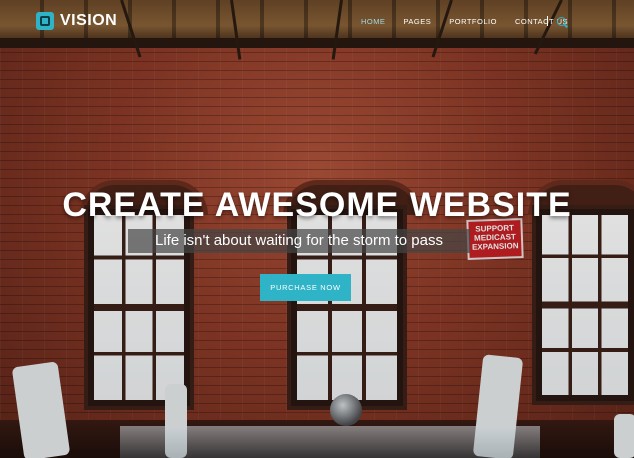 The width and height of the screenshot is (634, 458). Describe the element at coordinates (473, 21) in the screenshot. I see `nav-item-portfolio: PORTFOLIO` at that location.